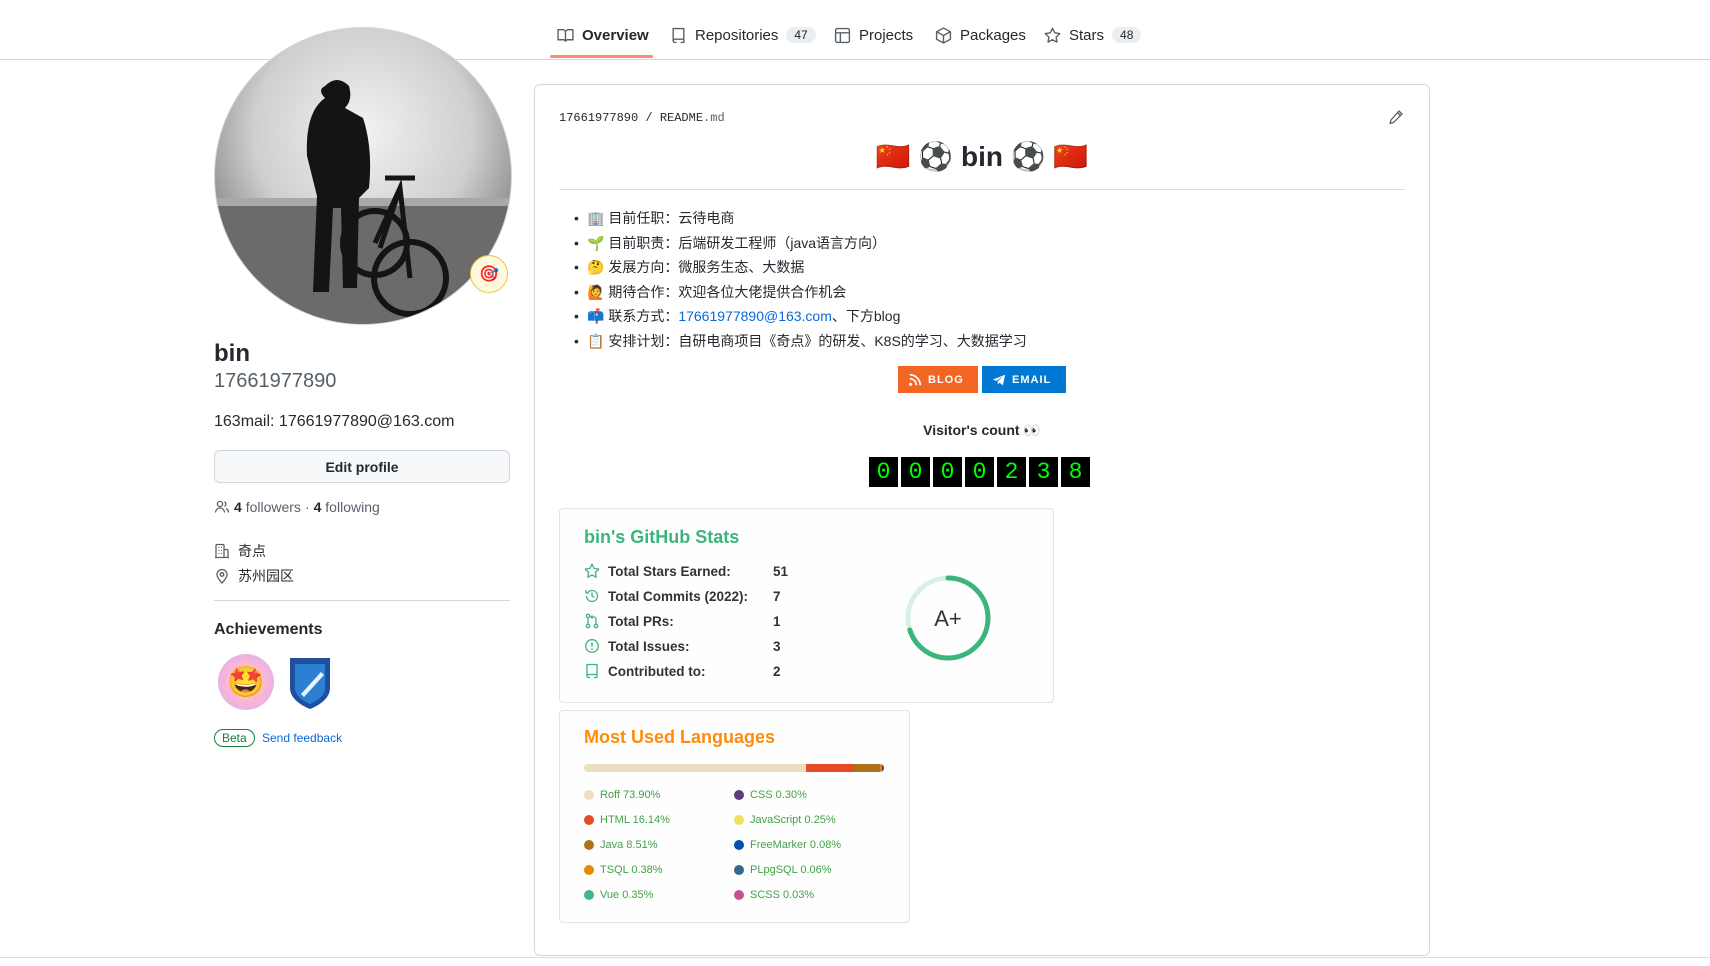  What do you see at coordinates (714, 118) in the screenshot?
I see `readme-path-ext: .md` at bounding box center [714, 118].